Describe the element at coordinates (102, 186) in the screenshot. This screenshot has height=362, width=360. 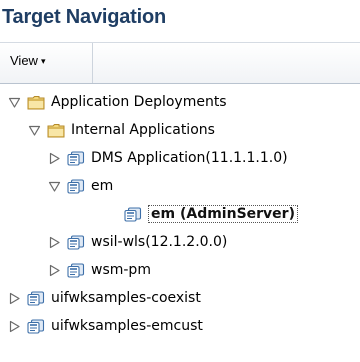
I see `tree-node-label: em` at that location.